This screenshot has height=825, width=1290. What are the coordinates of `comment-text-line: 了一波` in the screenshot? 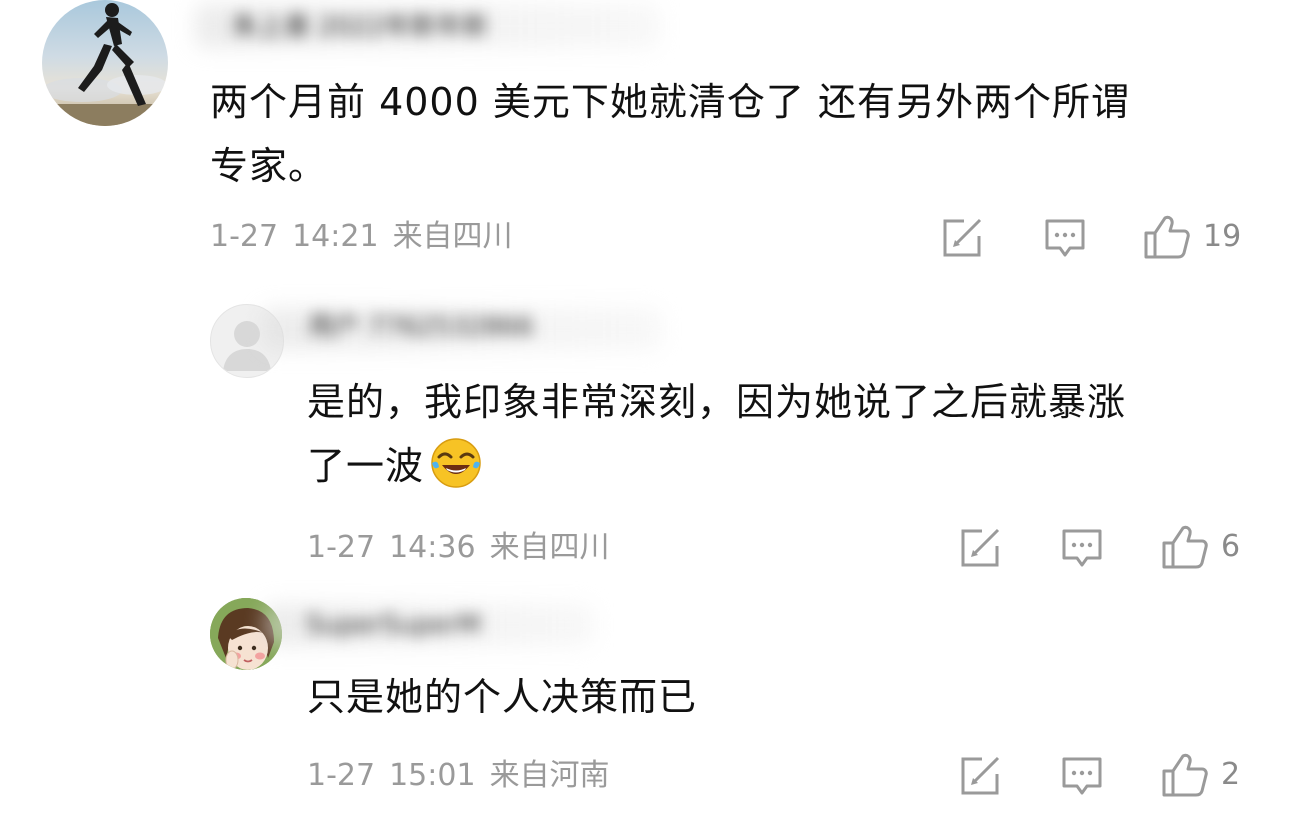 It's located at (787, 466).